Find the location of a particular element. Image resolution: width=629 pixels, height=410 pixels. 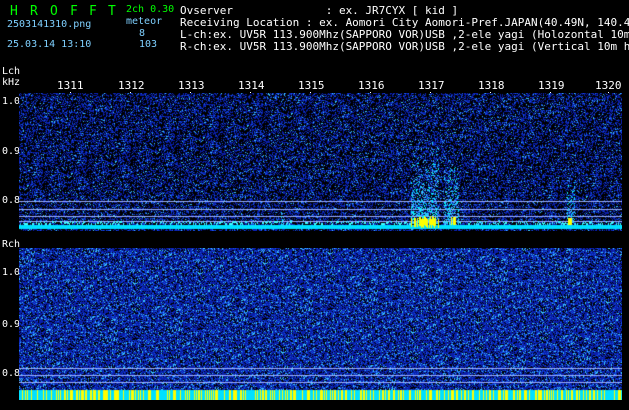

logo-letter: T is located at coordinates (112, 11).